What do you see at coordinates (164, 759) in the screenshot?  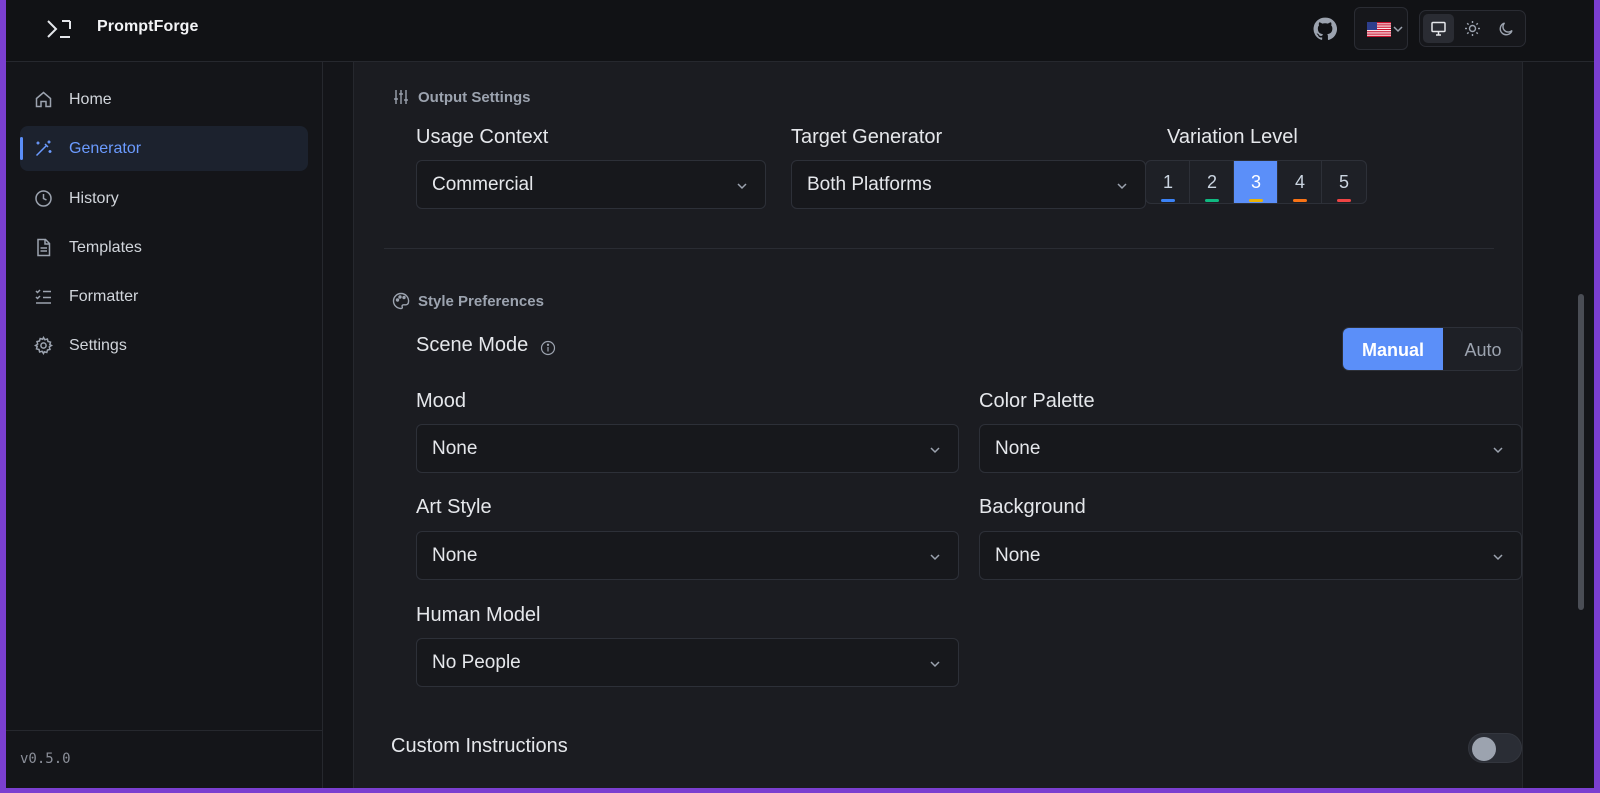 I see `sidebar-footer: v0.5.0` at bounding box center [164, 759].